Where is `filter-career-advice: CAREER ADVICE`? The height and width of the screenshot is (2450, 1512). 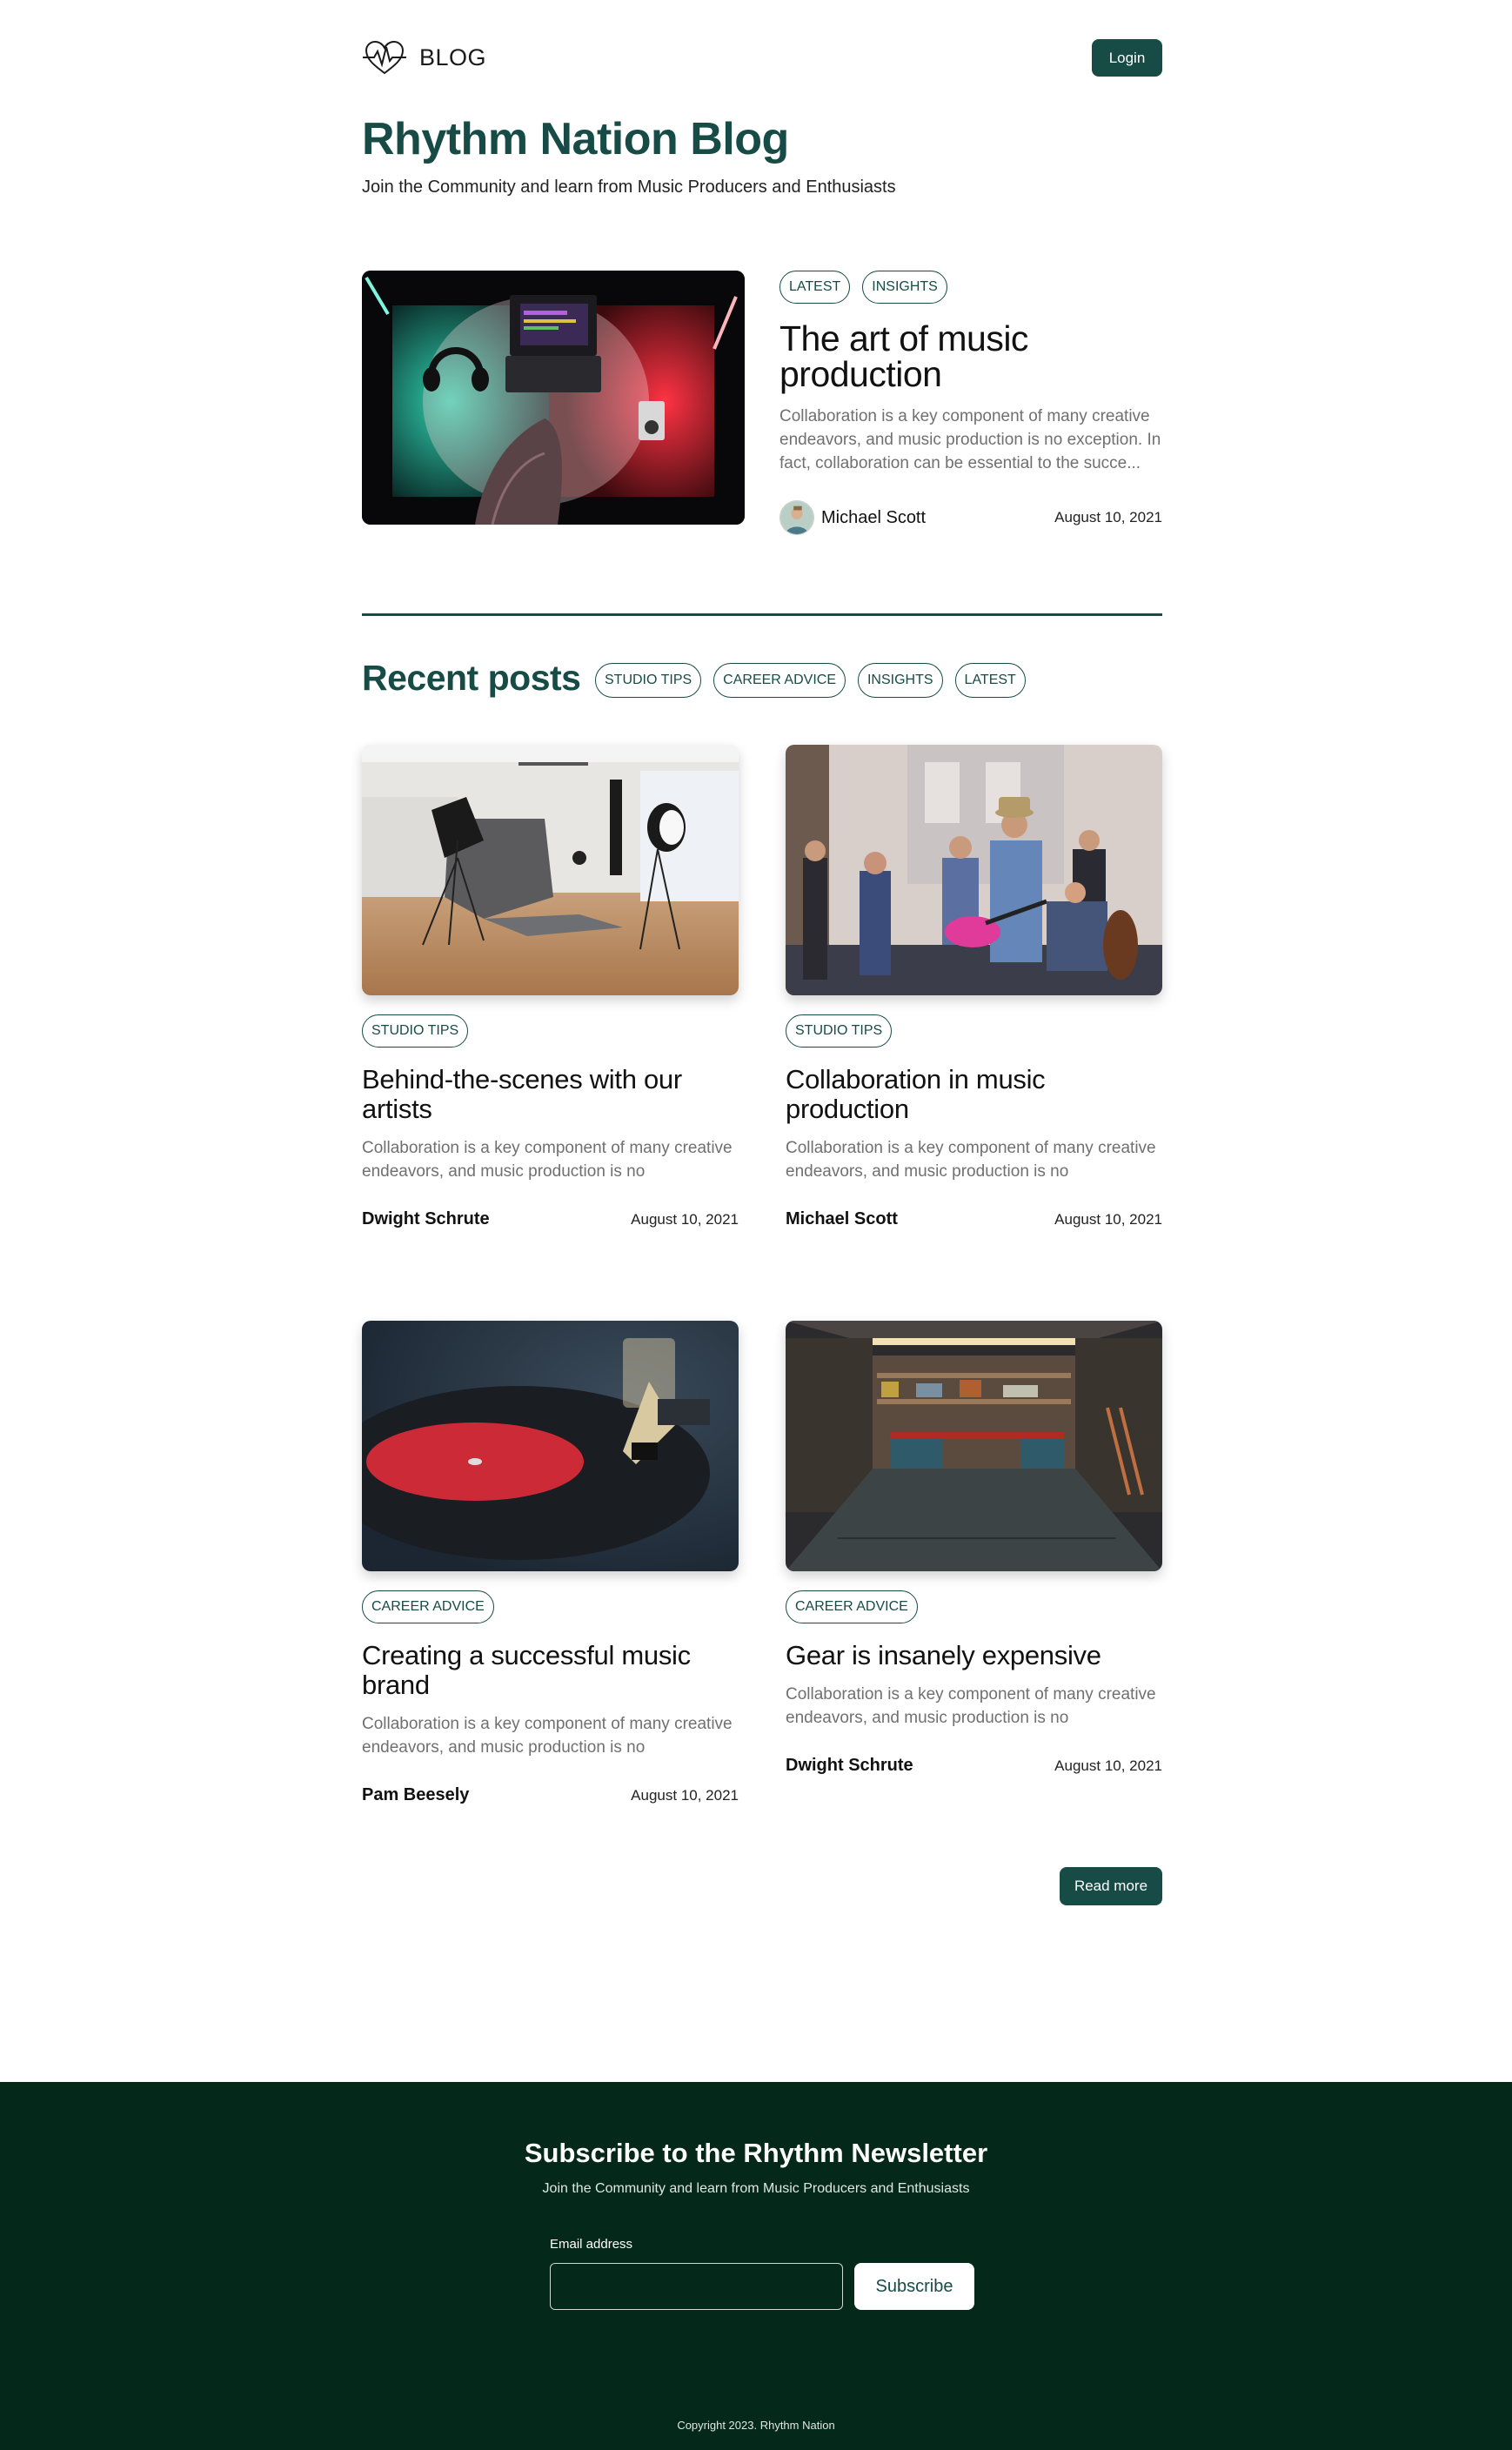 filter-career-advice: CAREER ADVICE is located at coordinates (780, 680).